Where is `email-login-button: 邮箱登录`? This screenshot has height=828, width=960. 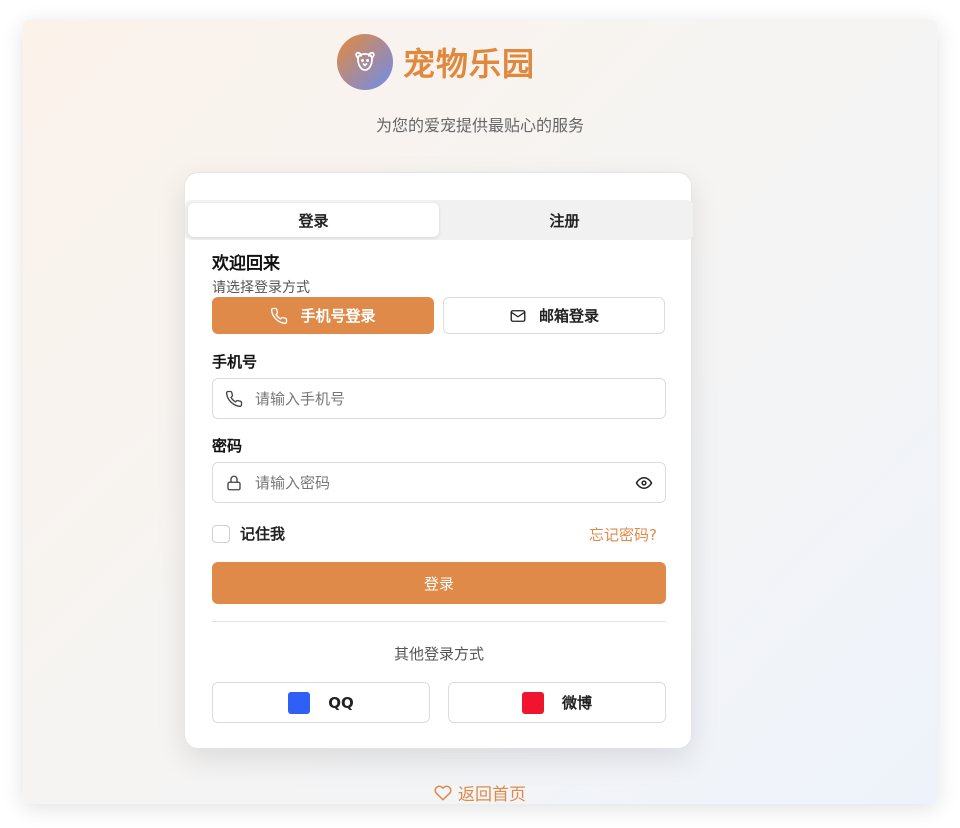
email-login-button: 邮箱登录 is located at coordinates (554, 315).